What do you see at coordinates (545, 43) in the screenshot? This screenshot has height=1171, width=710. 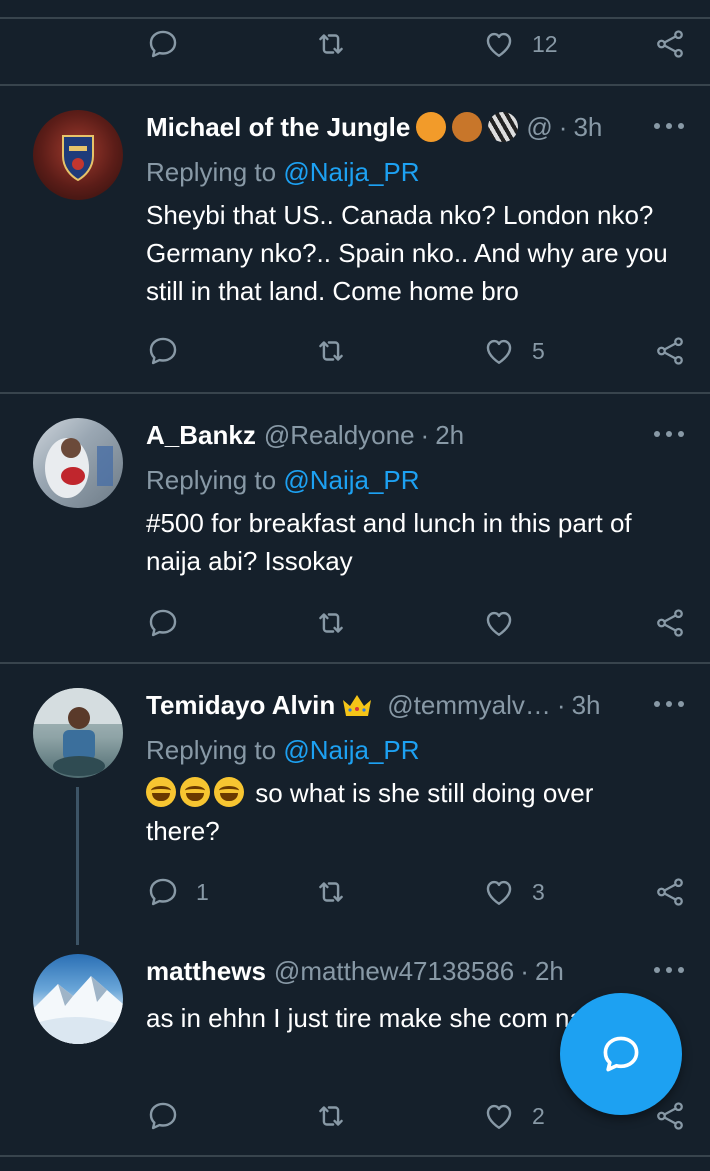 I see `like-count: 12` at bounding box center [545, 43].